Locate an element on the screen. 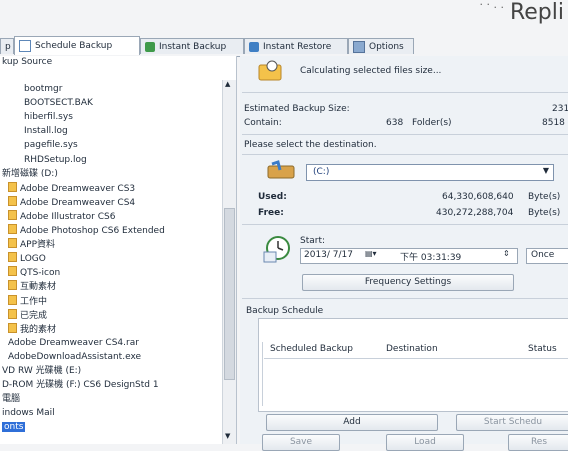 The width and height of the screenshot is (568, 451). destination-select: (C:) ▼ is located at coordinates (430, 172).